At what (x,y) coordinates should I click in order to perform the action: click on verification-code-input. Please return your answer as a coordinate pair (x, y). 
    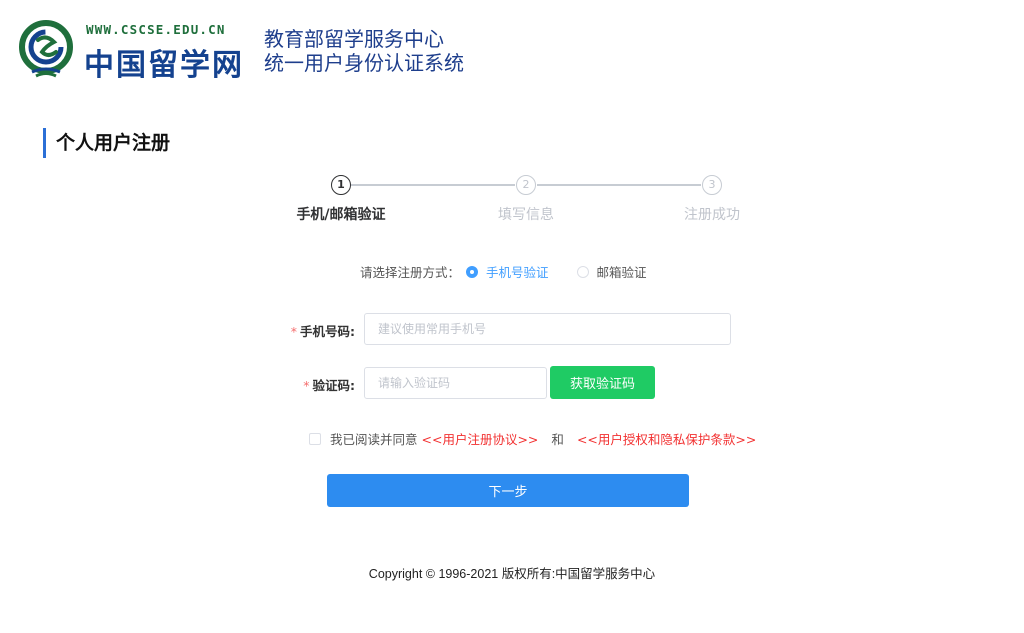
    Looking at the image, I should click on (455, 383).